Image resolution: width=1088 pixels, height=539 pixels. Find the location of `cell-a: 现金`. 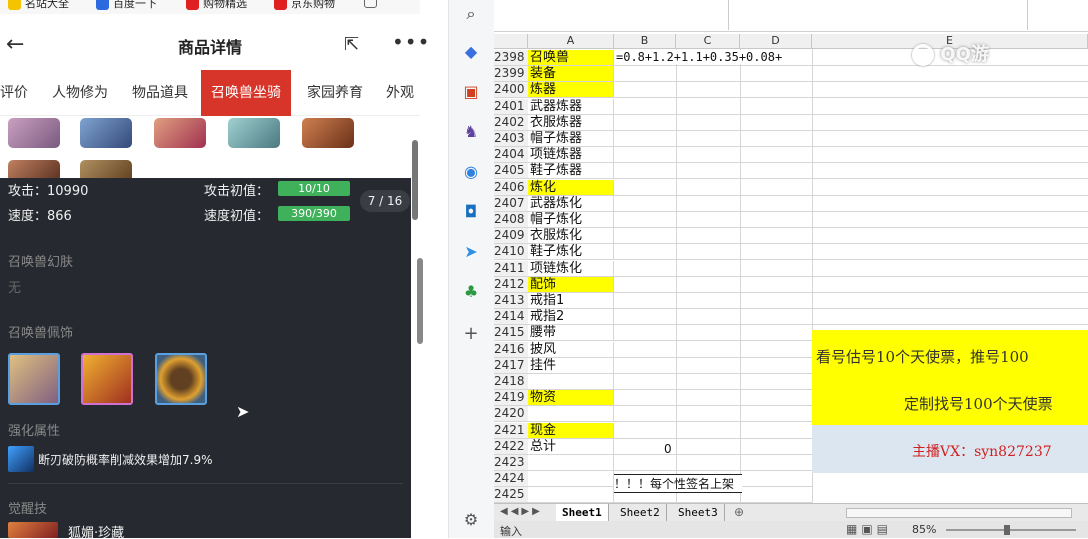

cell-a: 现金 is located at coordinates (571, 430).